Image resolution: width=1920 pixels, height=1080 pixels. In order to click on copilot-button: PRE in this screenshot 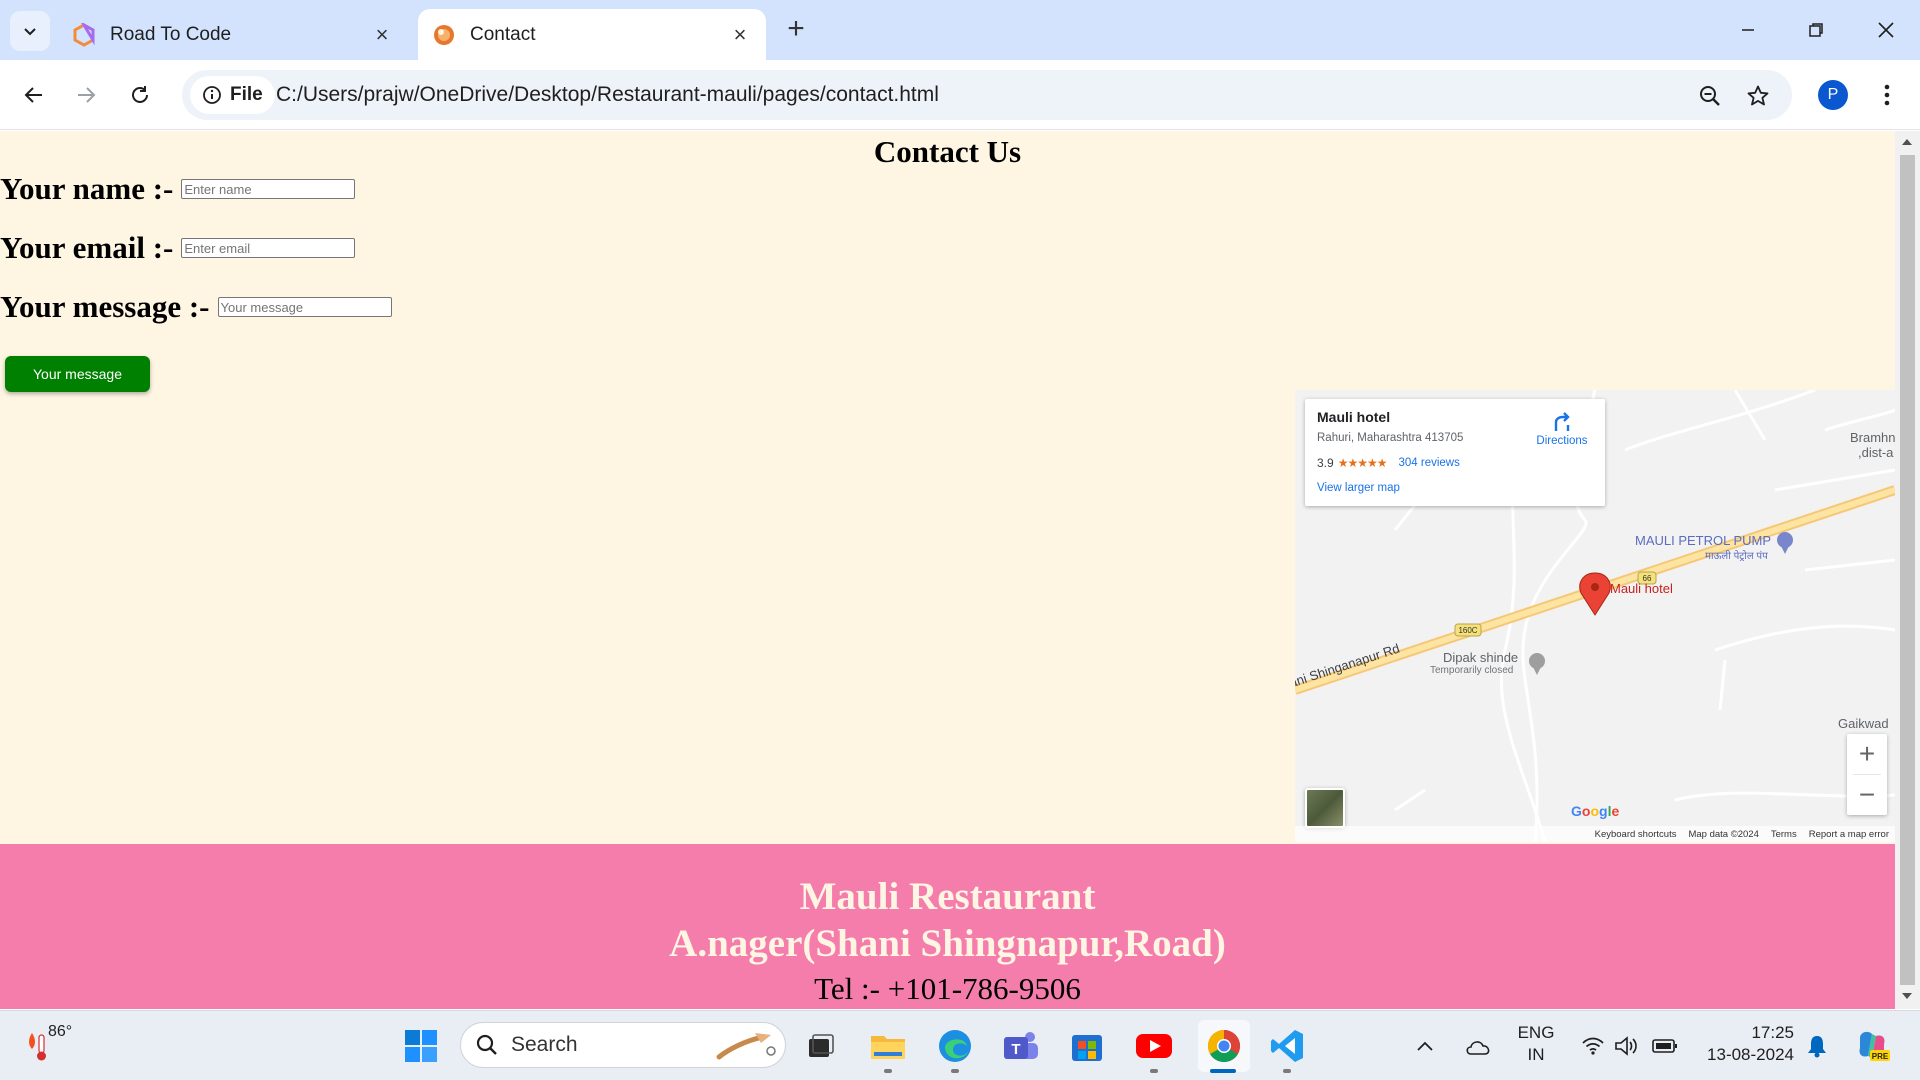, I will do `click(1872, 1046)`.